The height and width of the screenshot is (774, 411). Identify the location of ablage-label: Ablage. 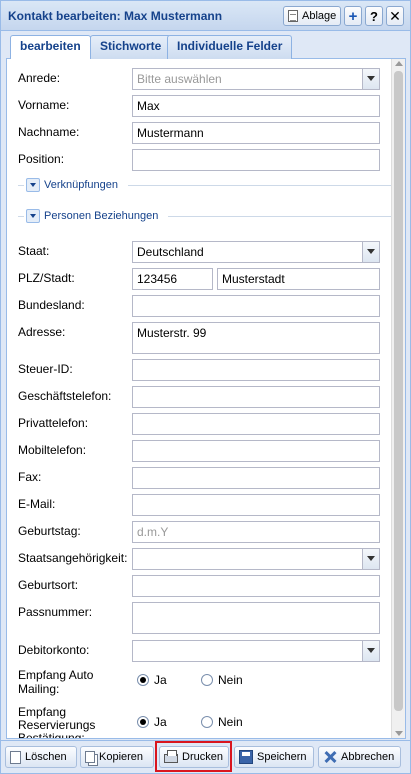
(319, 16).